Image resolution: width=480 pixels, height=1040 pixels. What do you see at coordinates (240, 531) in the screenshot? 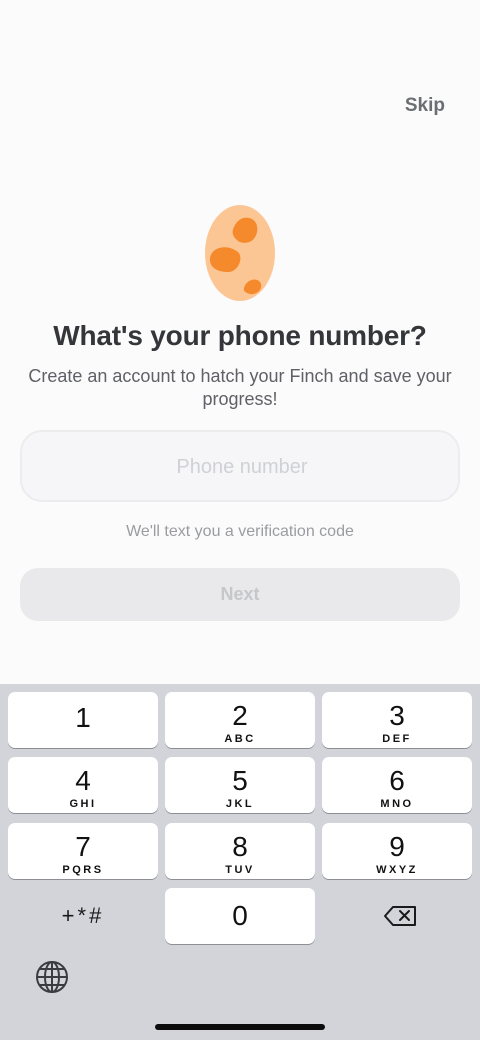
I see `verification-hint: We'll text you a verification code` at bounding box center [240, 531].